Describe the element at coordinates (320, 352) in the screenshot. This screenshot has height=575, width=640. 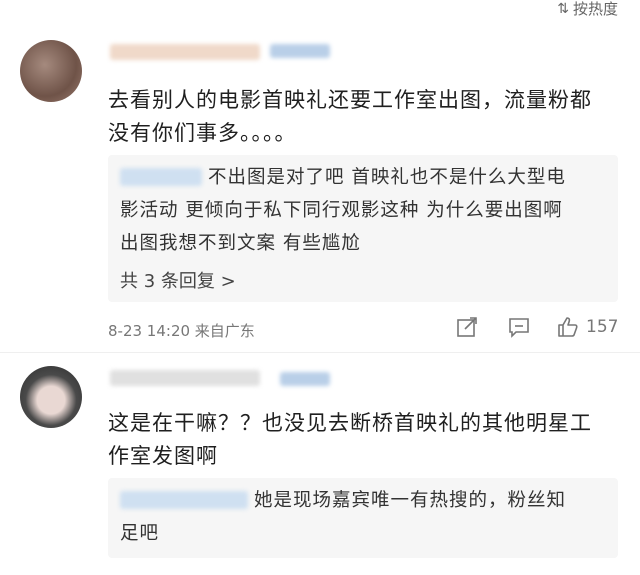
I see `divider` at that location.